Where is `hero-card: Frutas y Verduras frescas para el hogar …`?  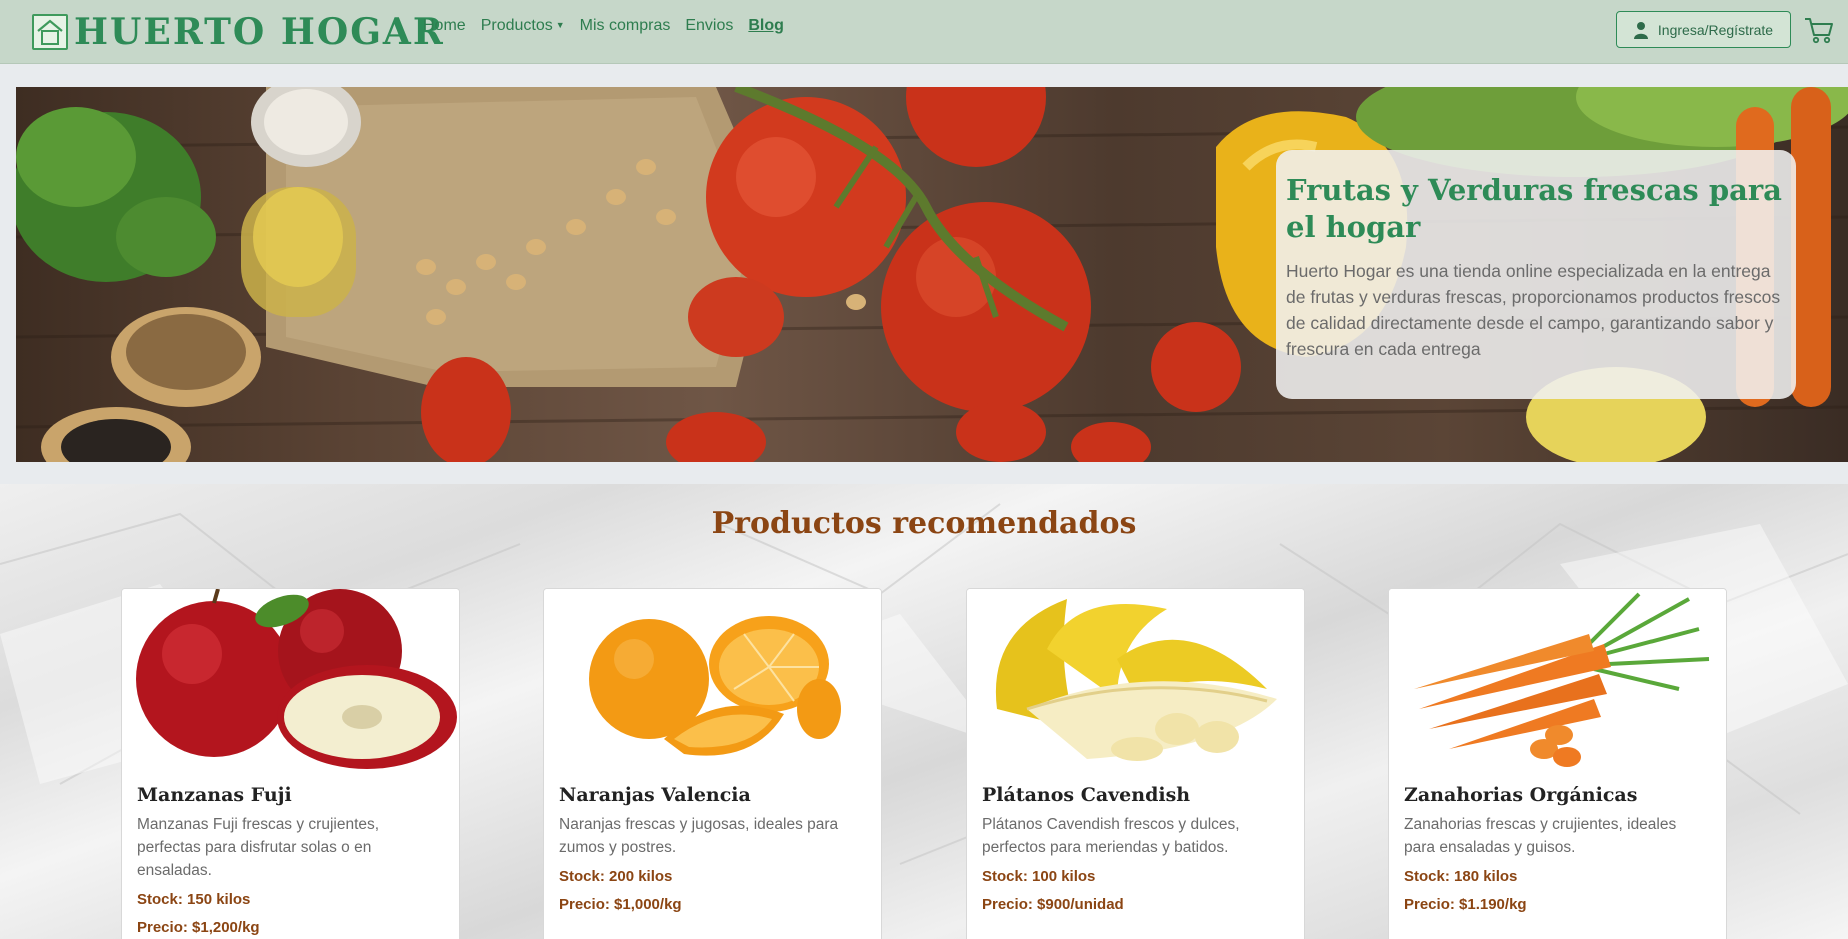 hero-card: Frutas y Verduras frescas para el hogar … is located at coordinates (1536, 274).